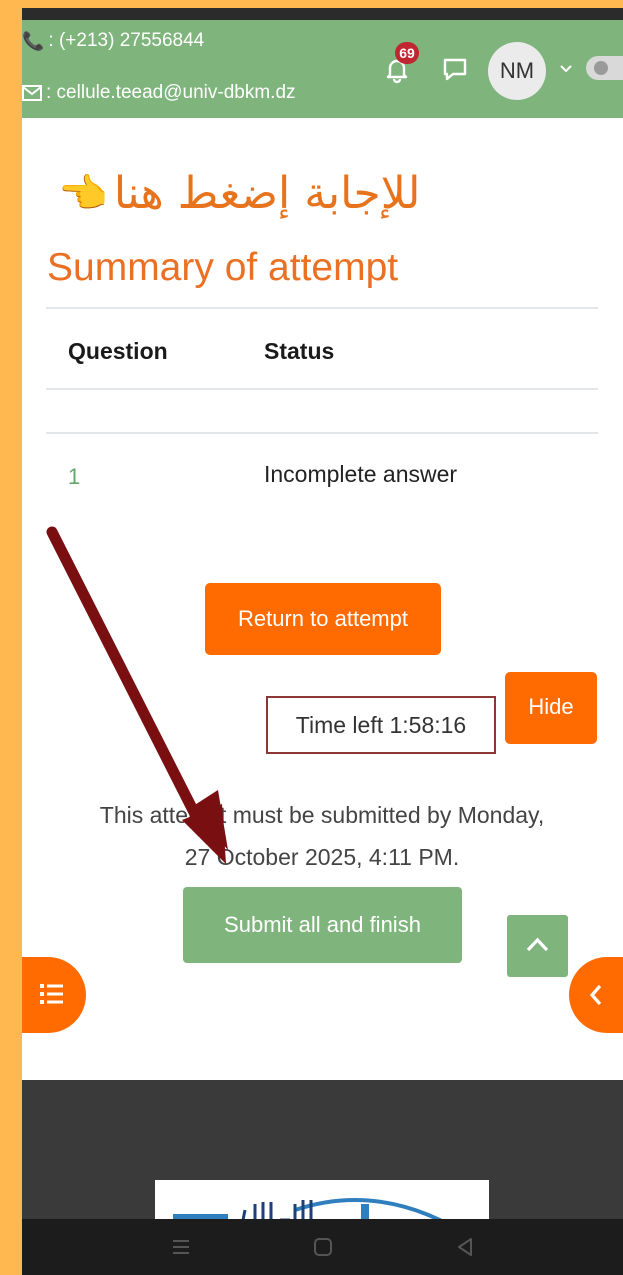 This screenshot has width=623, height=1275. I want to click on home-nav-icon, so click(323, 1247).